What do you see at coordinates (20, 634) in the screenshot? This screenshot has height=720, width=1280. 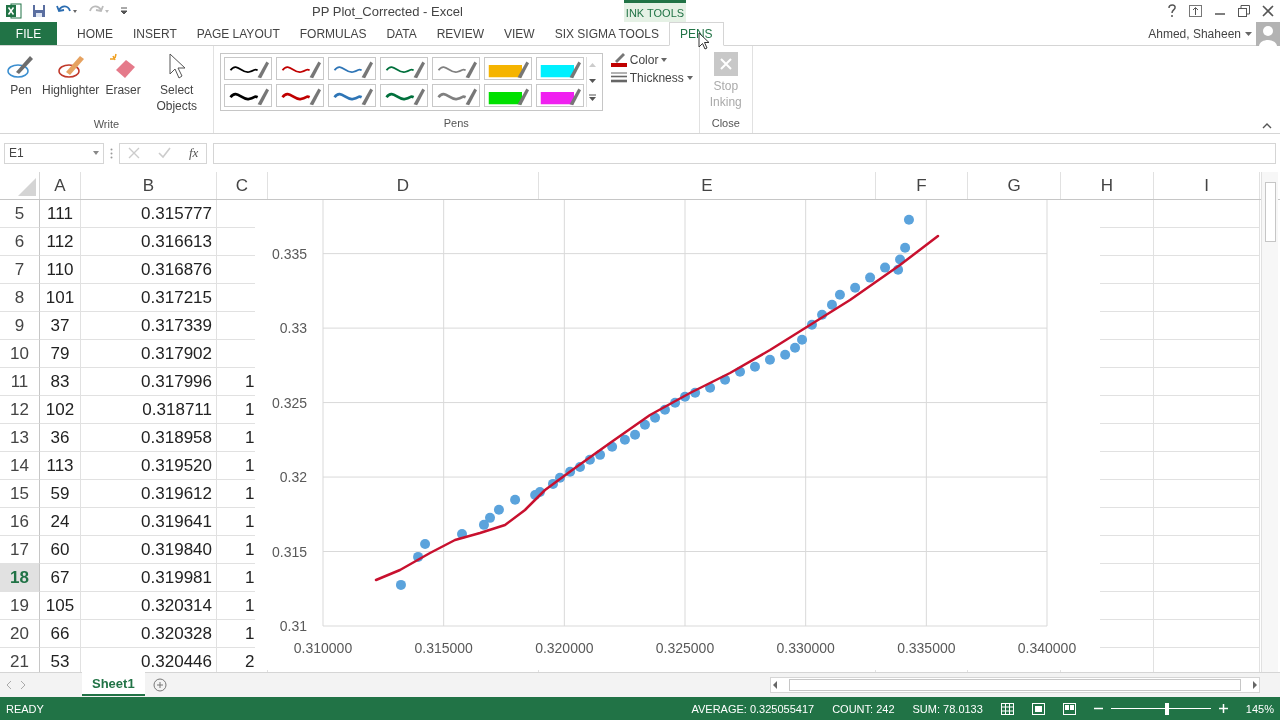 I see `row-header: 20` at bounding box center [20, 634].